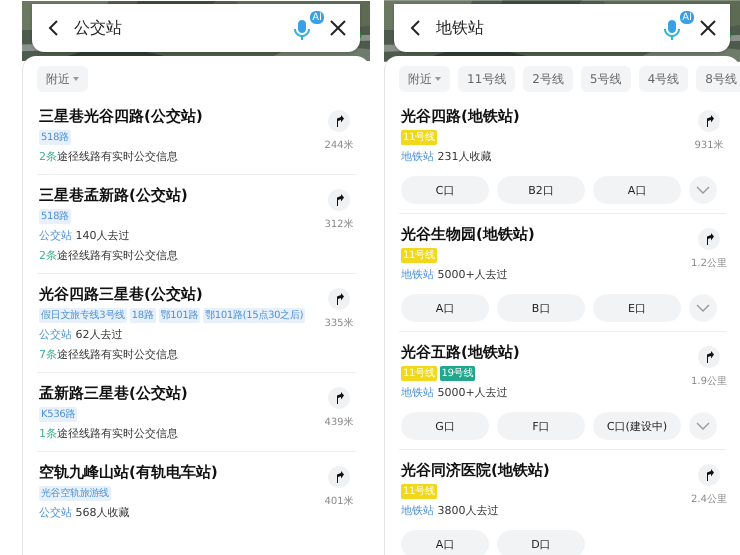 This screenshot has height=555, width=740. Describe the element at coordinates (180, 472) in the screenshot. I see `station-name: 空轨九峰山站(有轨电车站)` at that location.